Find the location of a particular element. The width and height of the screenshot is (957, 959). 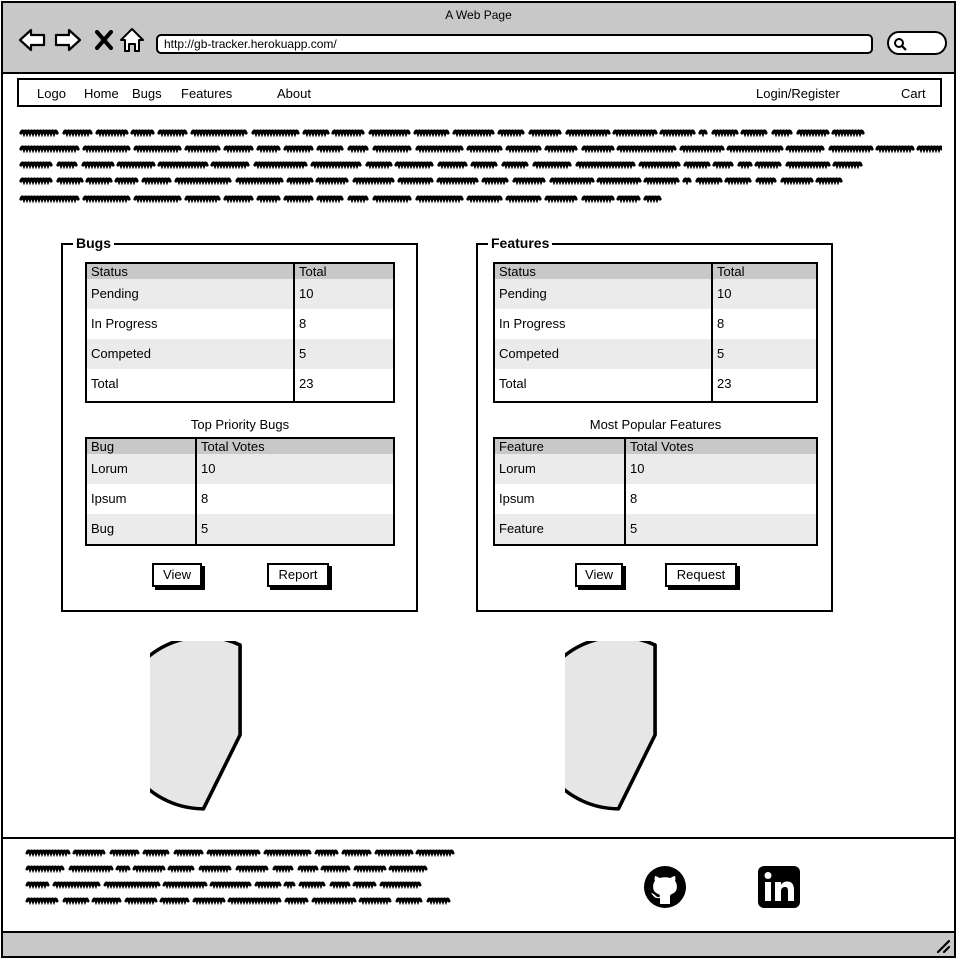

table-header-cell: Feature is located at coordinates (521, 446).